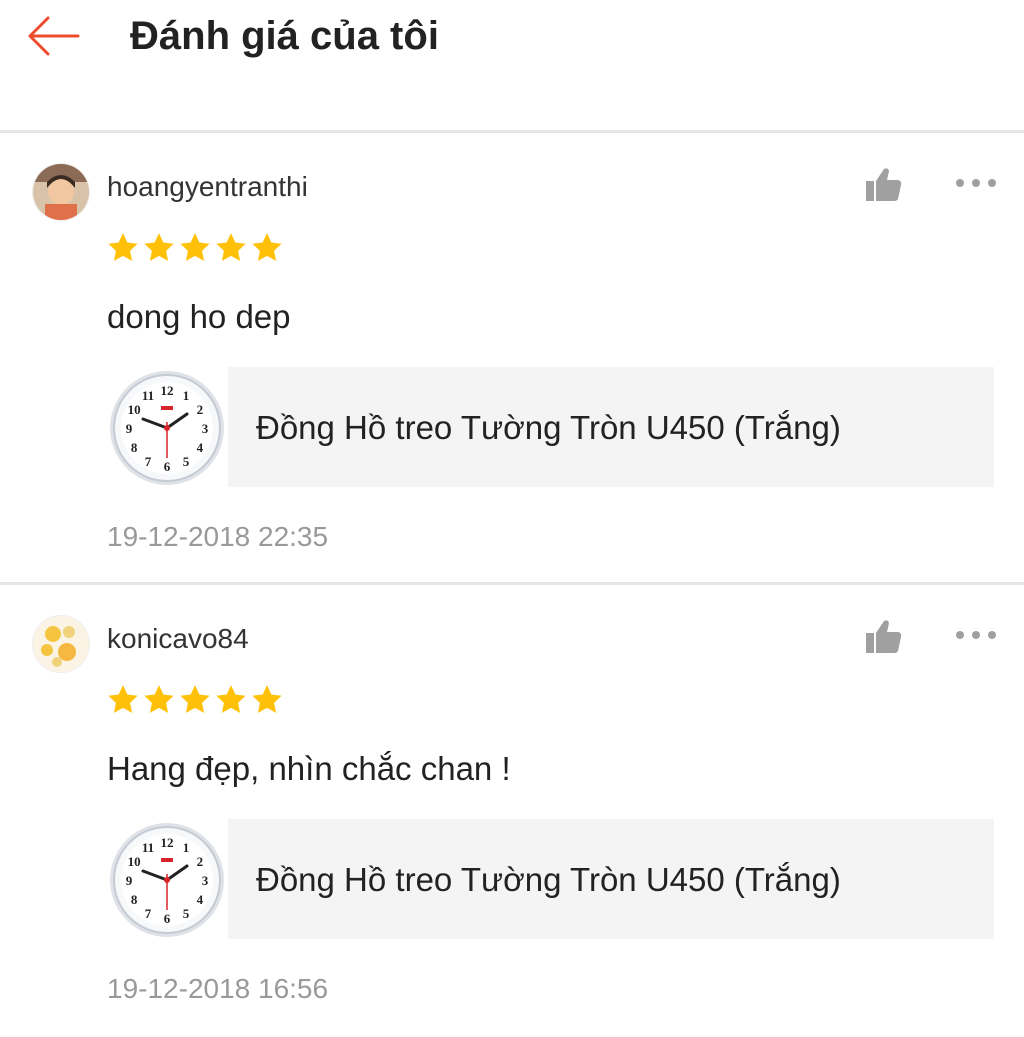  Describe the element at coordinates (512, 583) in the screenshot. I see `review-divider` at that location.